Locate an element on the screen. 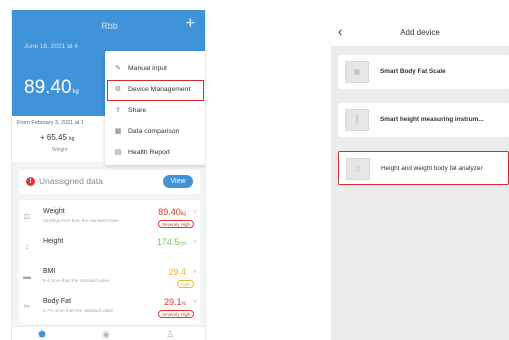  weight-icon: ⚖ is located at coordinates (27, 216).